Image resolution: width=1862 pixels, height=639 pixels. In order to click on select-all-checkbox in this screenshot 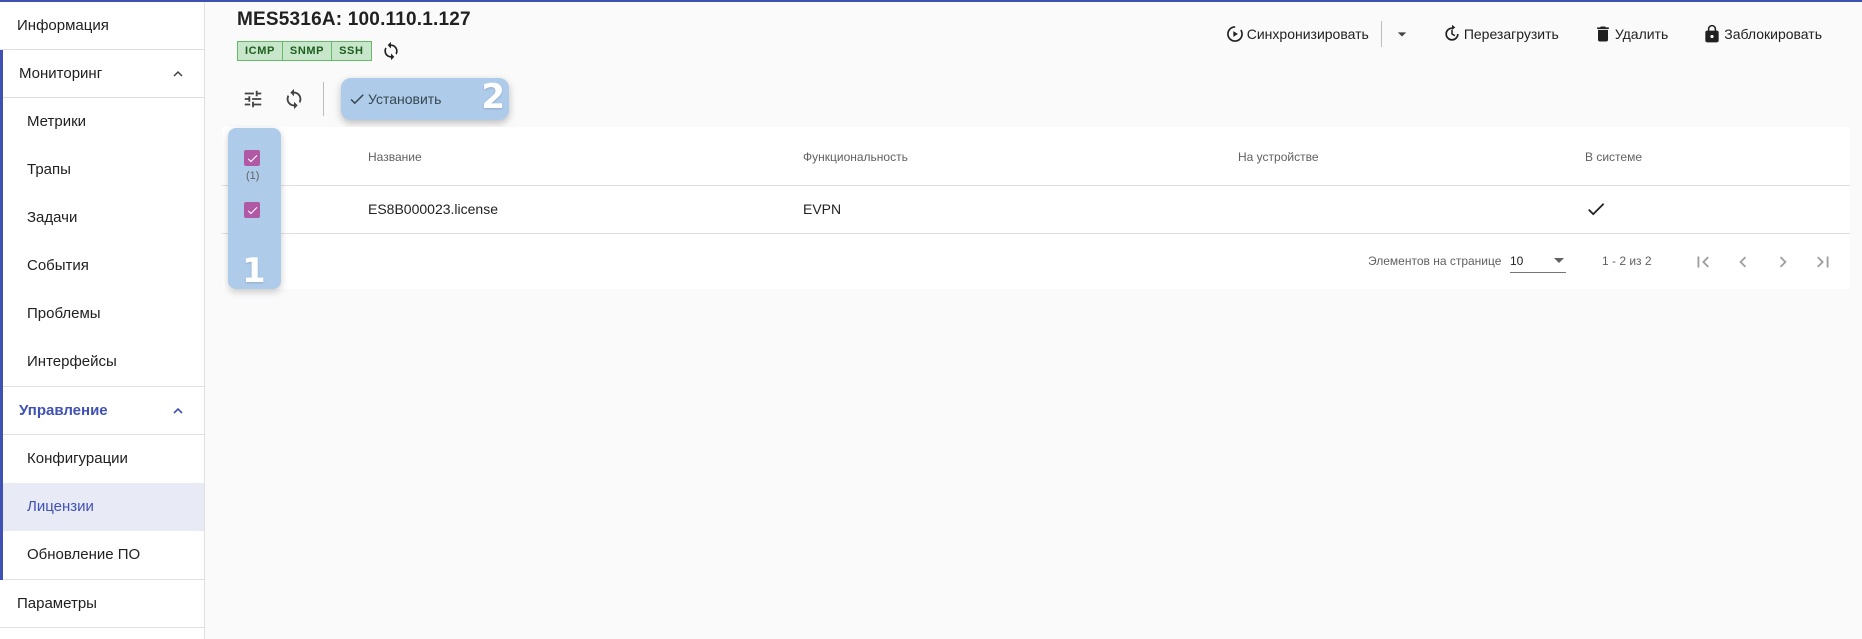, I will do `click(252, 158)`.